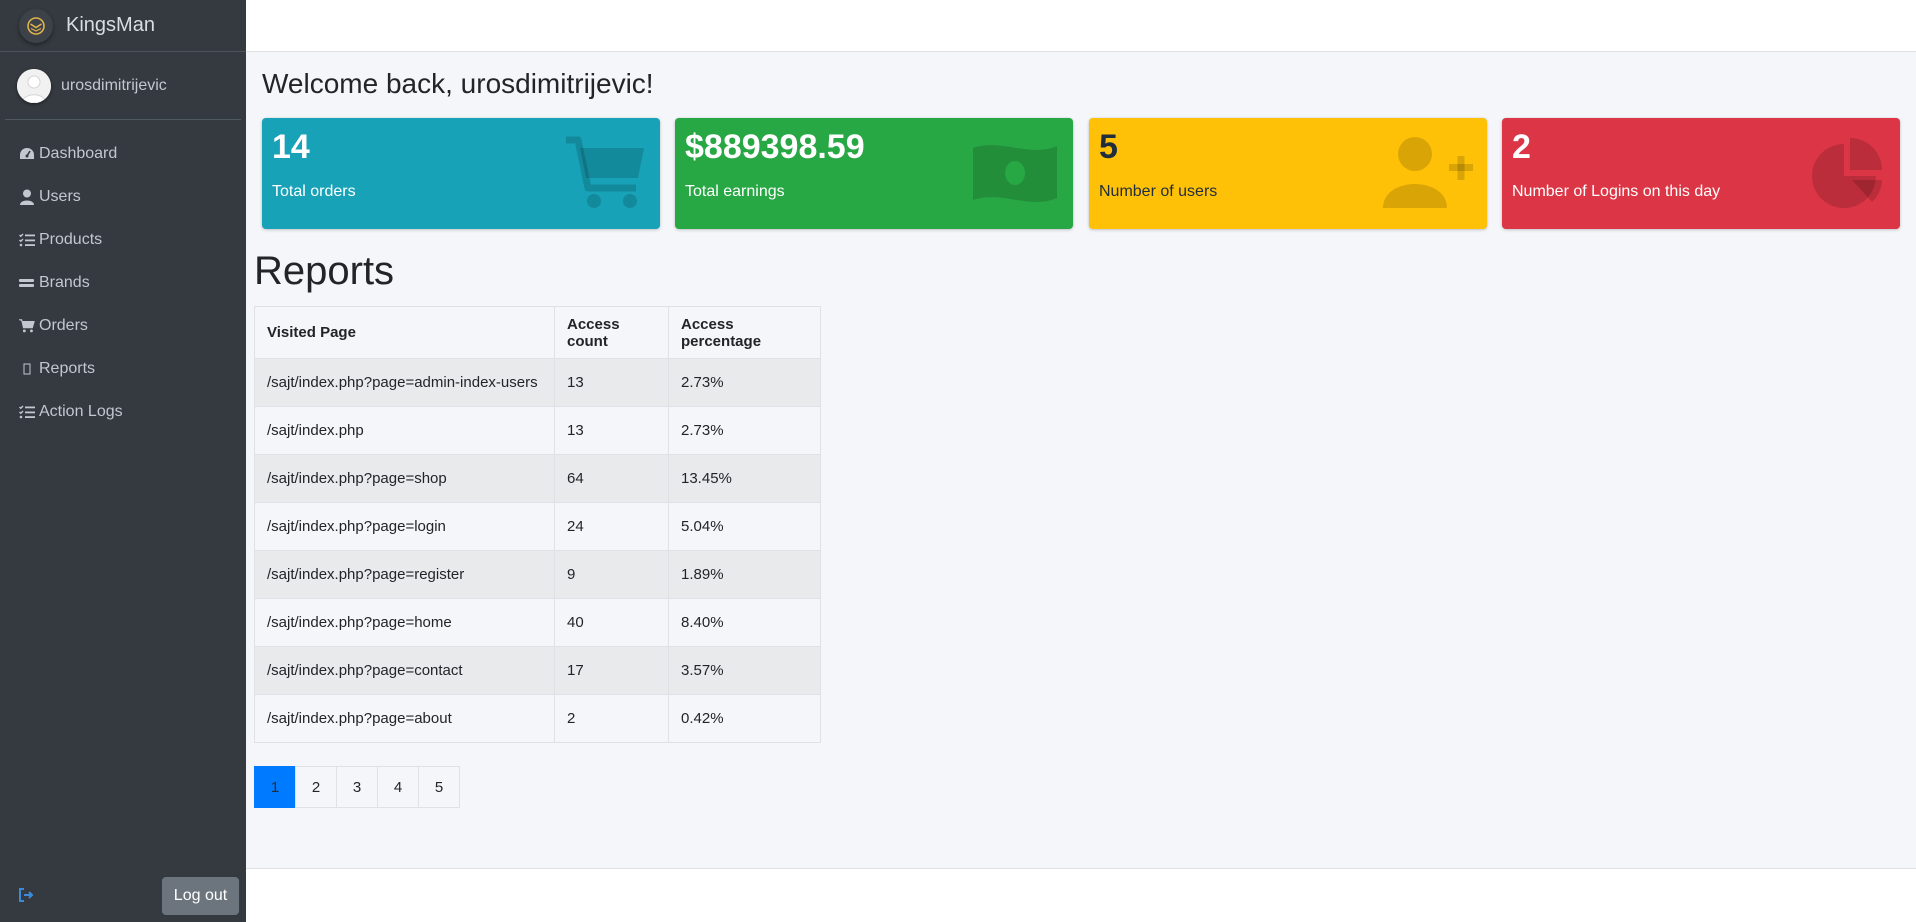 The image size is (1916, 922). Describe the element at coordinates (404, 718) in the screenshot. I see `cell-visited-page: /sajt/index.php?page=about` at that location.